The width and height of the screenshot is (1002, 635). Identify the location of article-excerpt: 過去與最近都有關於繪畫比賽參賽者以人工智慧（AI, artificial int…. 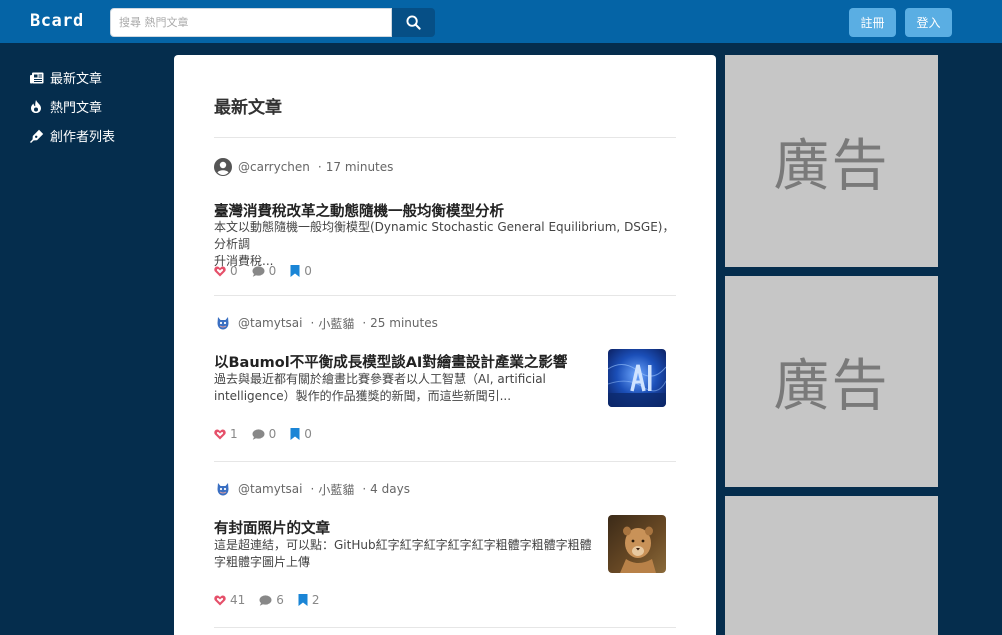
(380, 388).